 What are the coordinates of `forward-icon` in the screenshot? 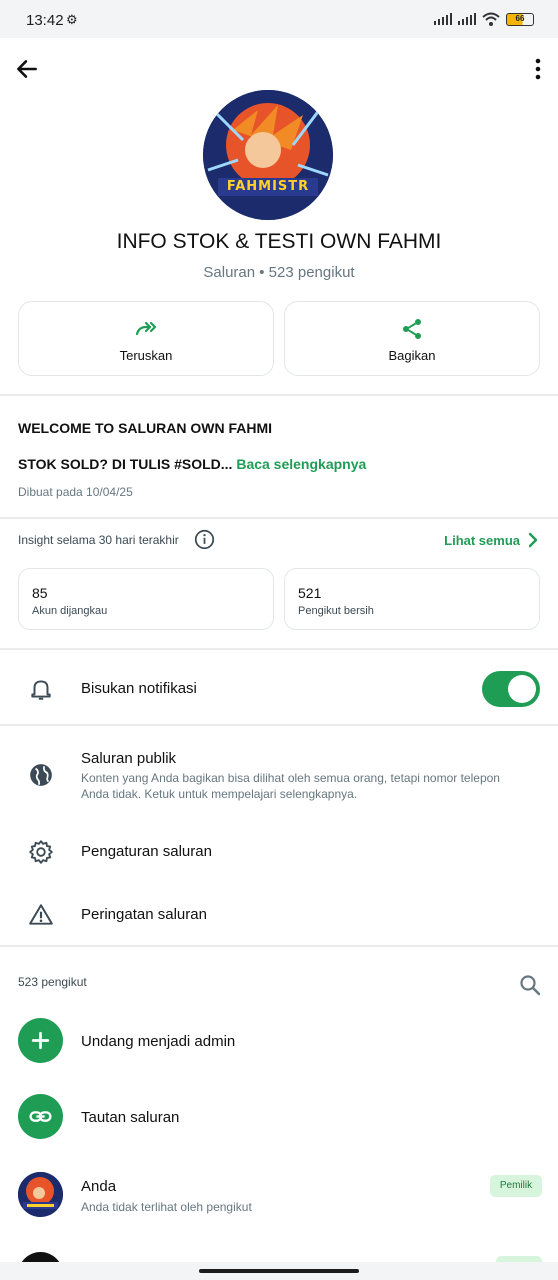 It's located at (146, 328).